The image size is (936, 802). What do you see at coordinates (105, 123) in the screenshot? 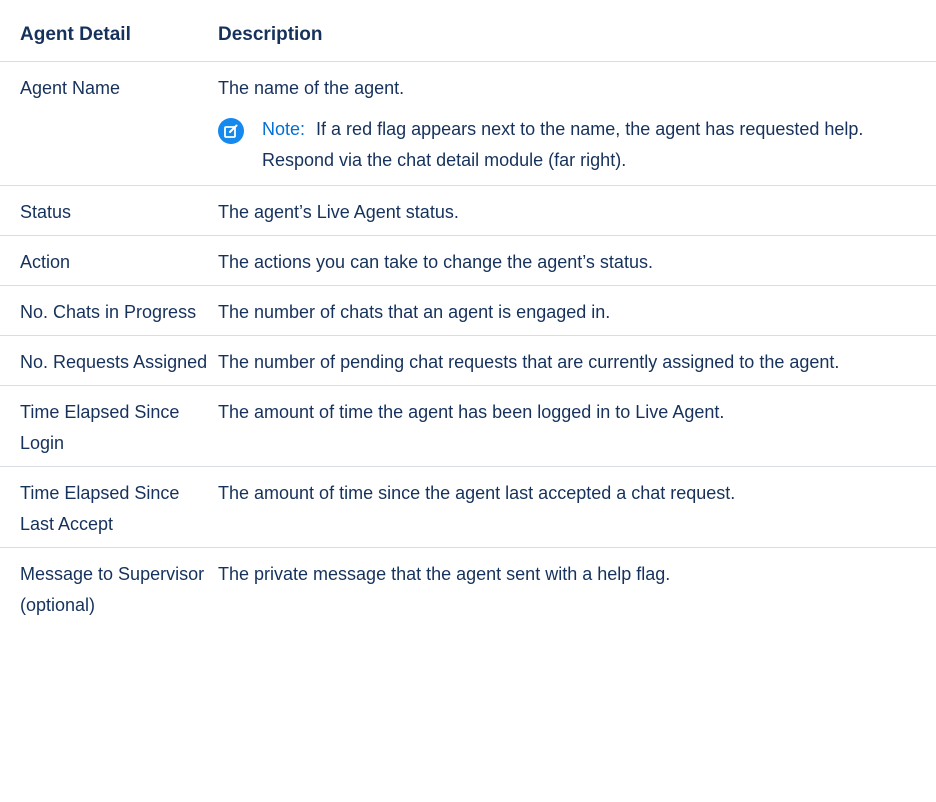
I see `row-detail-cell: Agent Name` at bounding box center [105, 123].